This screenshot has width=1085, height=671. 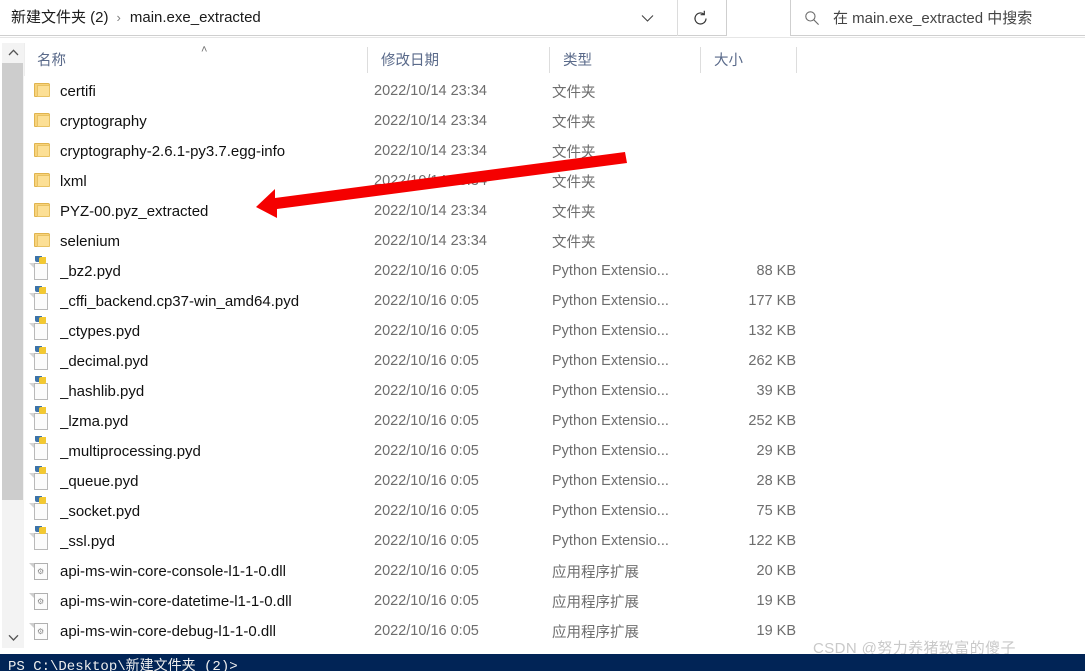 I want to click on column-header-row: 名称 ˄ 修改日期 类型 大小, so click(x=554, y=60).